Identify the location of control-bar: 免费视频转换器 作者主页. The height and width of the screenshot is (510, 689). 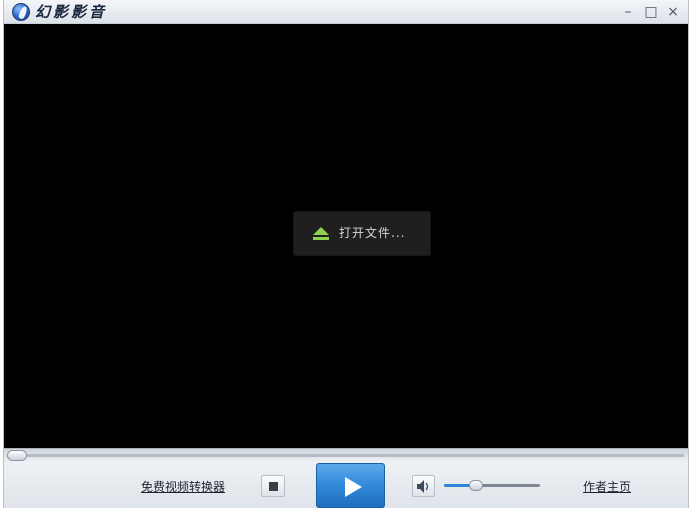
(346, 485).